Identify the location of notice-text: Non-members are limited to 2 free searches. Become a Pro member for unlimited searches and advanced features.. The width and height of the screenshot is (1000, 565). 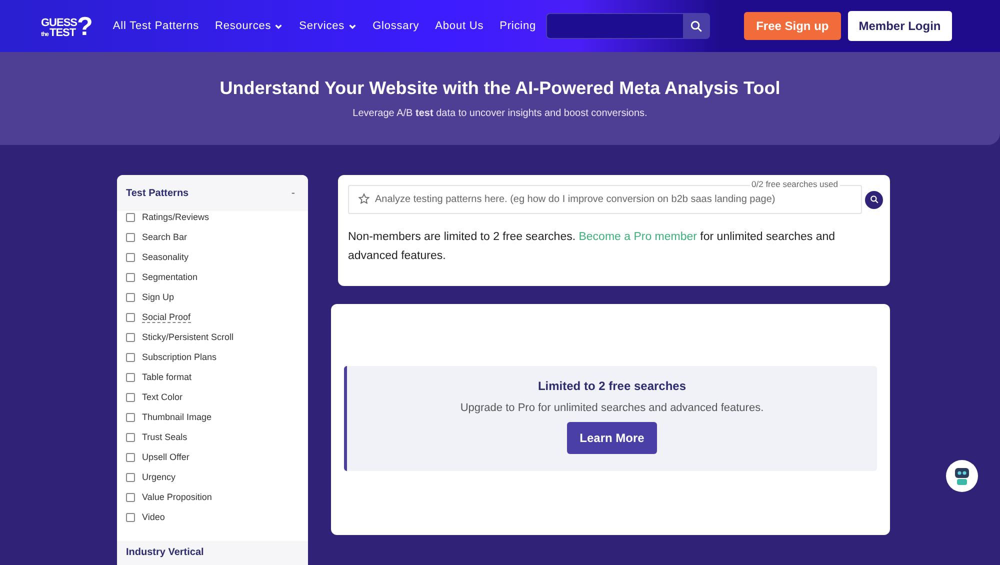
(592, 247).